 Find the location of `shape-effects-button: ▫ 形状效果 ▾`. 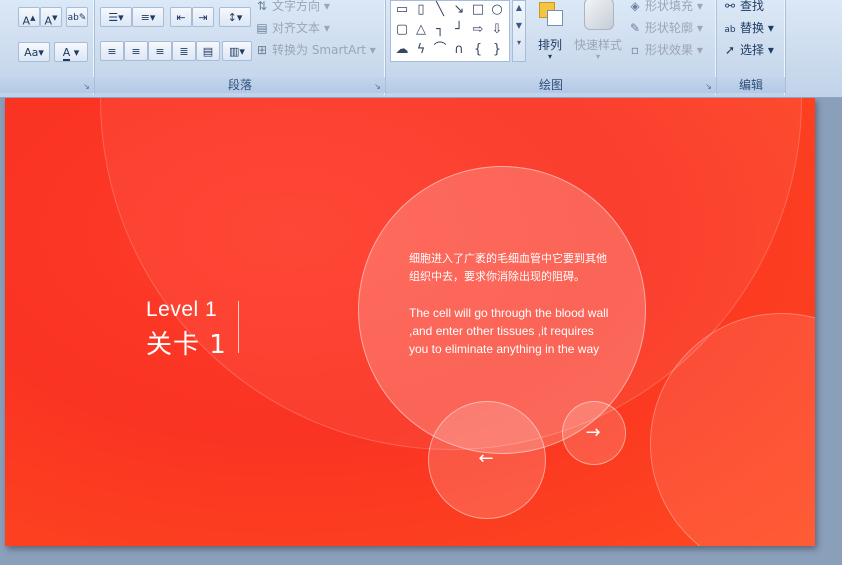

shape-effects-button: ▫ 形状效果 ▾ is located at coordinates (665, 50).